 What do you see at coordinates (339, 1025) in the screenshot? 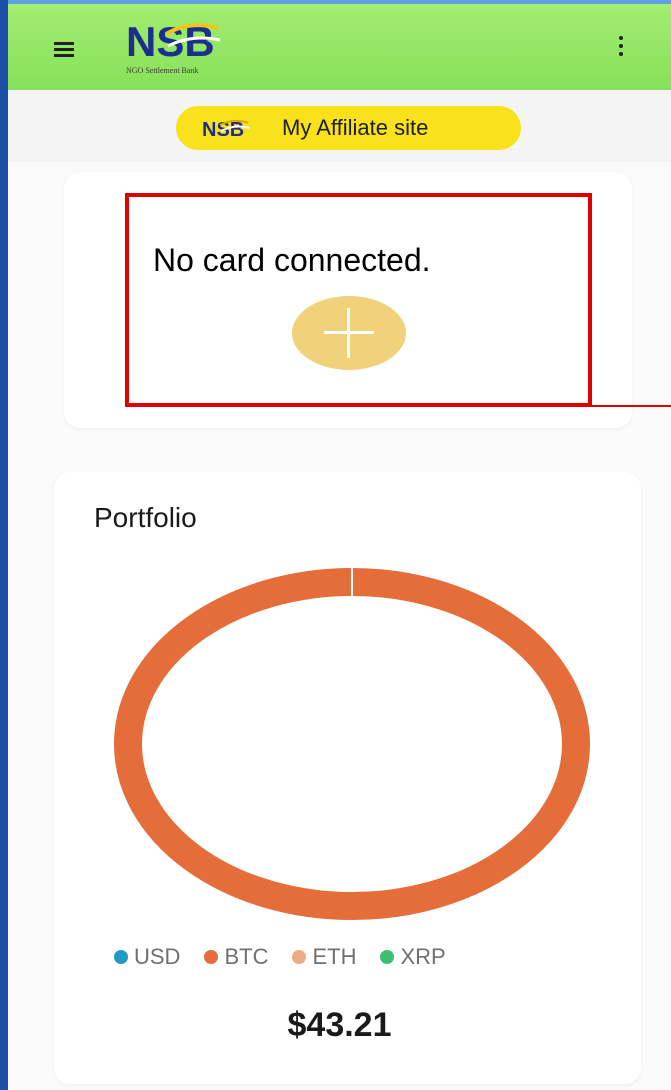
I see `portfolio-total: $43.21` at bounding box center [339, 1025].